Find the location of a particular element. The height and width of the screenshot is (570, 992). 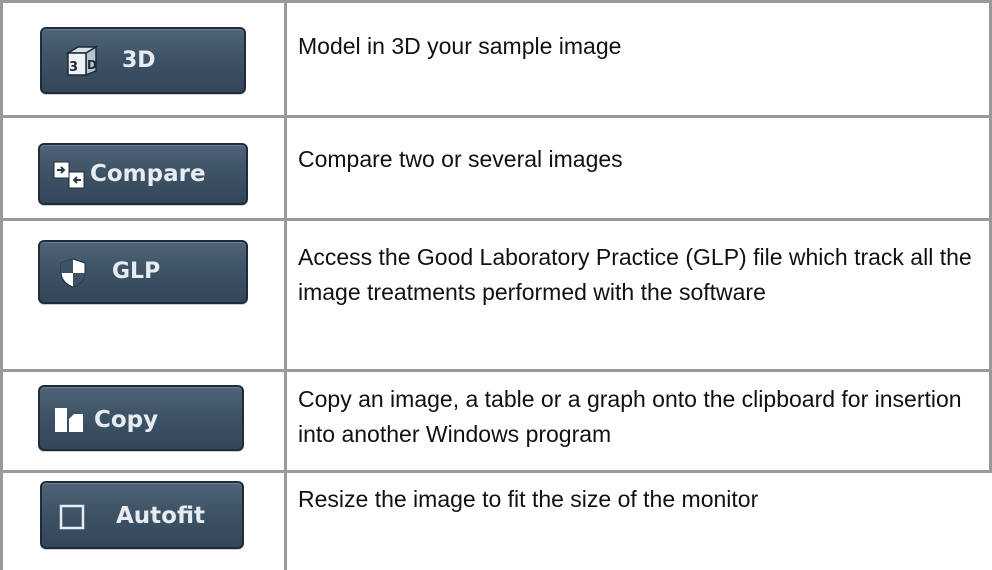

3d-button: 3 D 3D is located at coordinates (143, 60).